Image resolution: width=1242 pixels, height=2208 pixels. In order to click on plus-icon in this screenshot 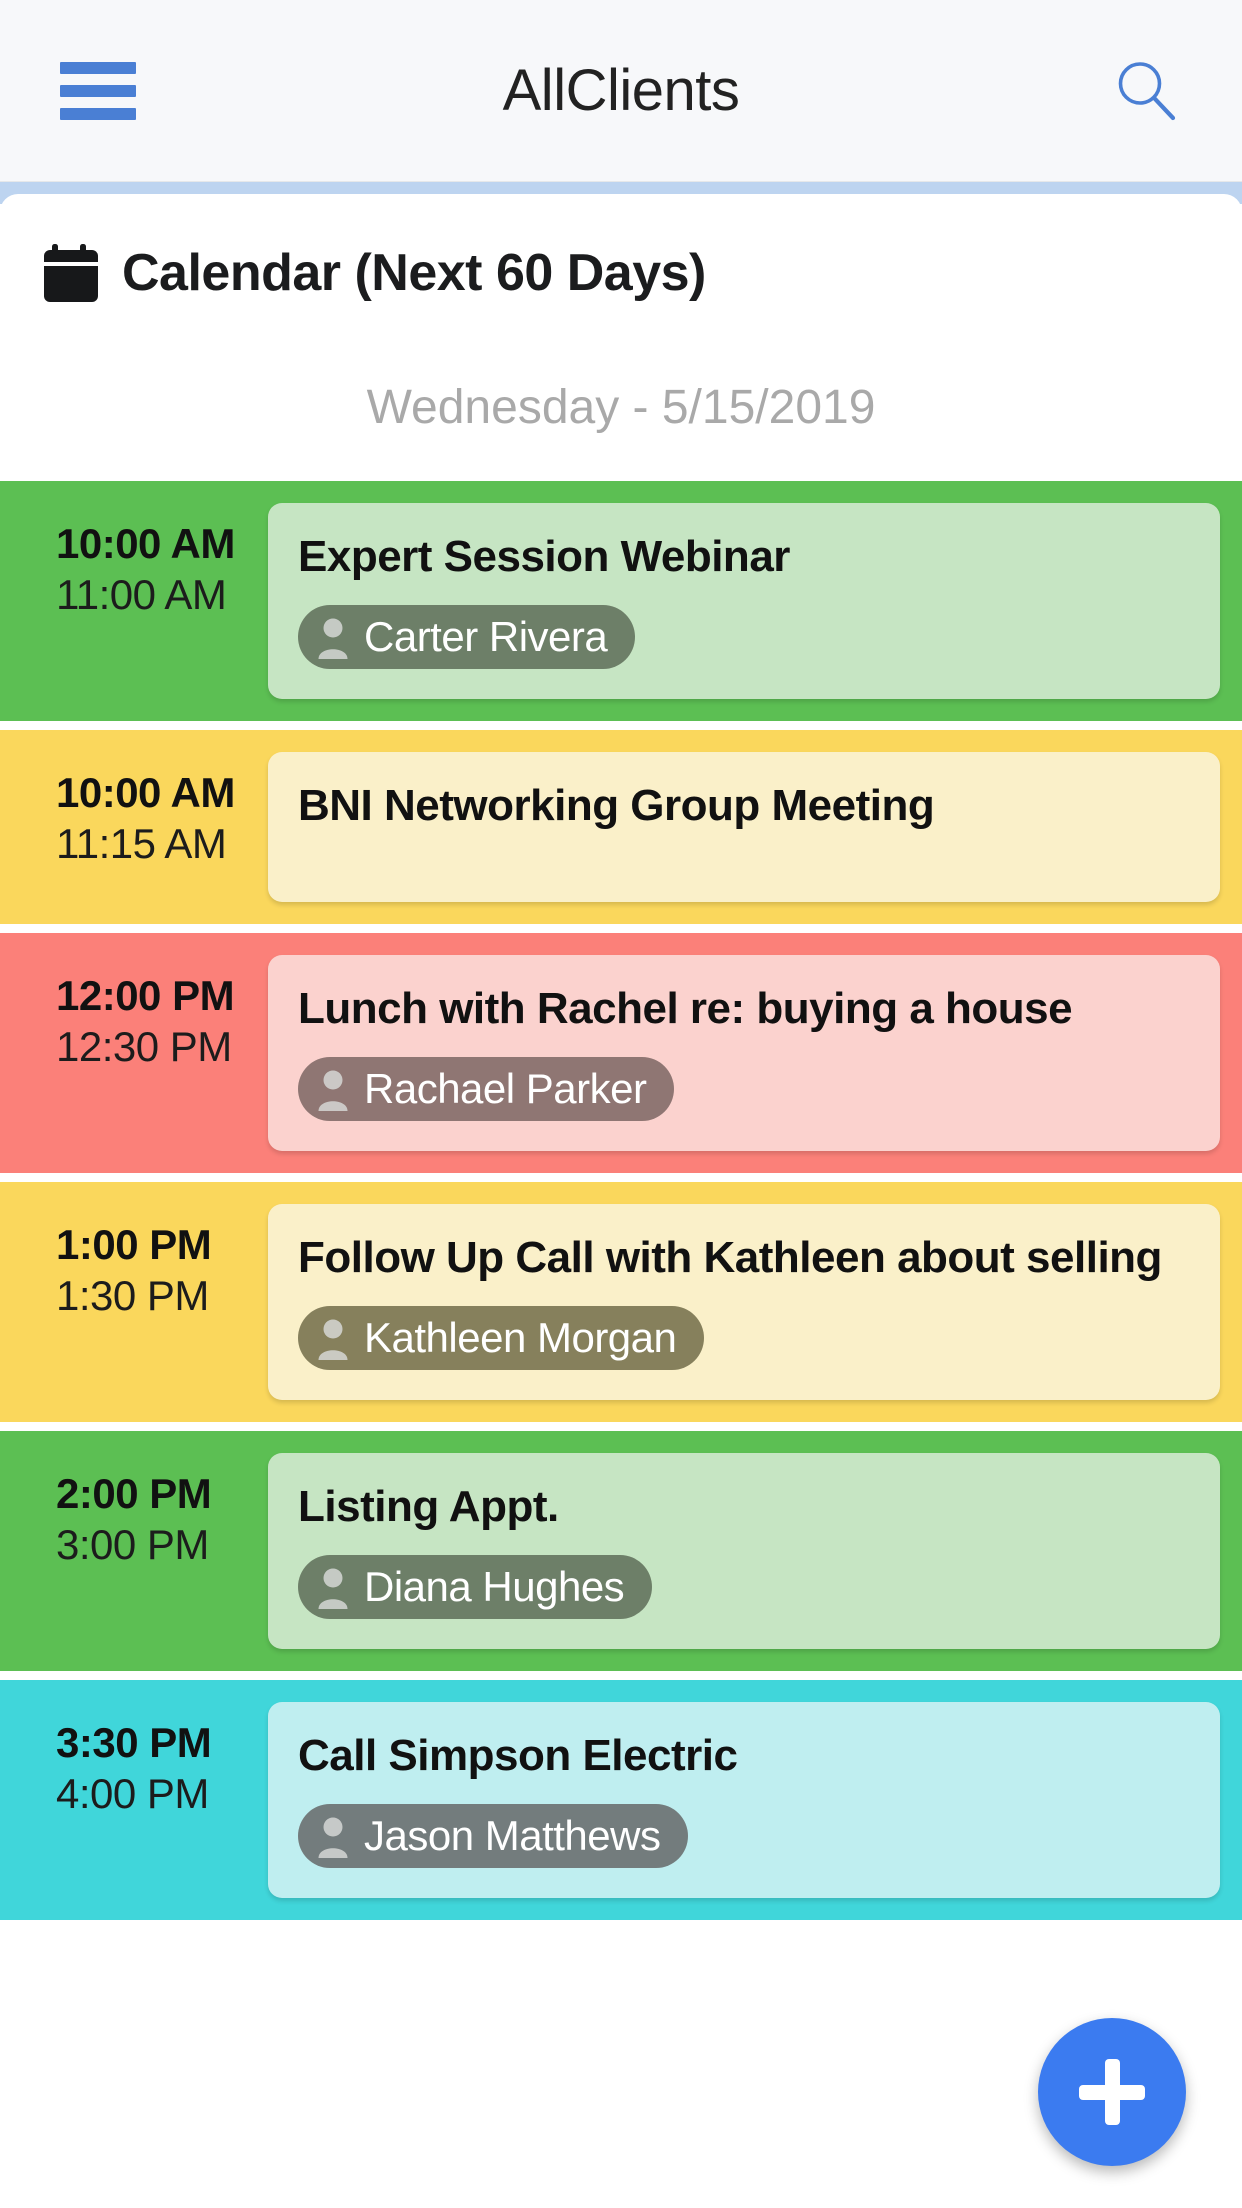, I will do `click(1112, 2092)`.